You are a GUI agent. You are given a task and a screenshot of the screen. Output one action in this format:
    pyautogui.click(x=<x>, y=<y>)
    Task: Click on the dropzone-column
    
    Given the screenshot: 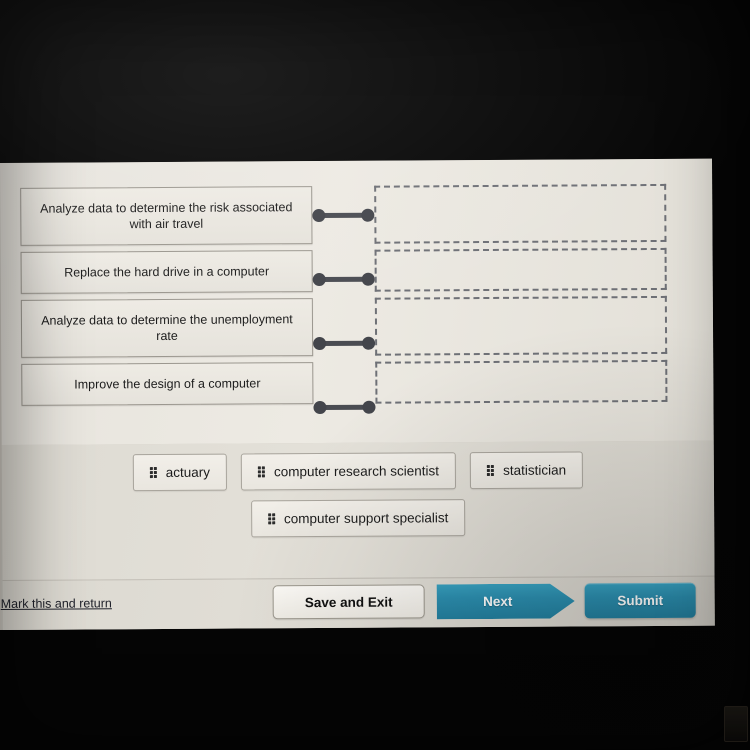 What is the action you would take?
    pyautogui.click(x=521, y=296)
    